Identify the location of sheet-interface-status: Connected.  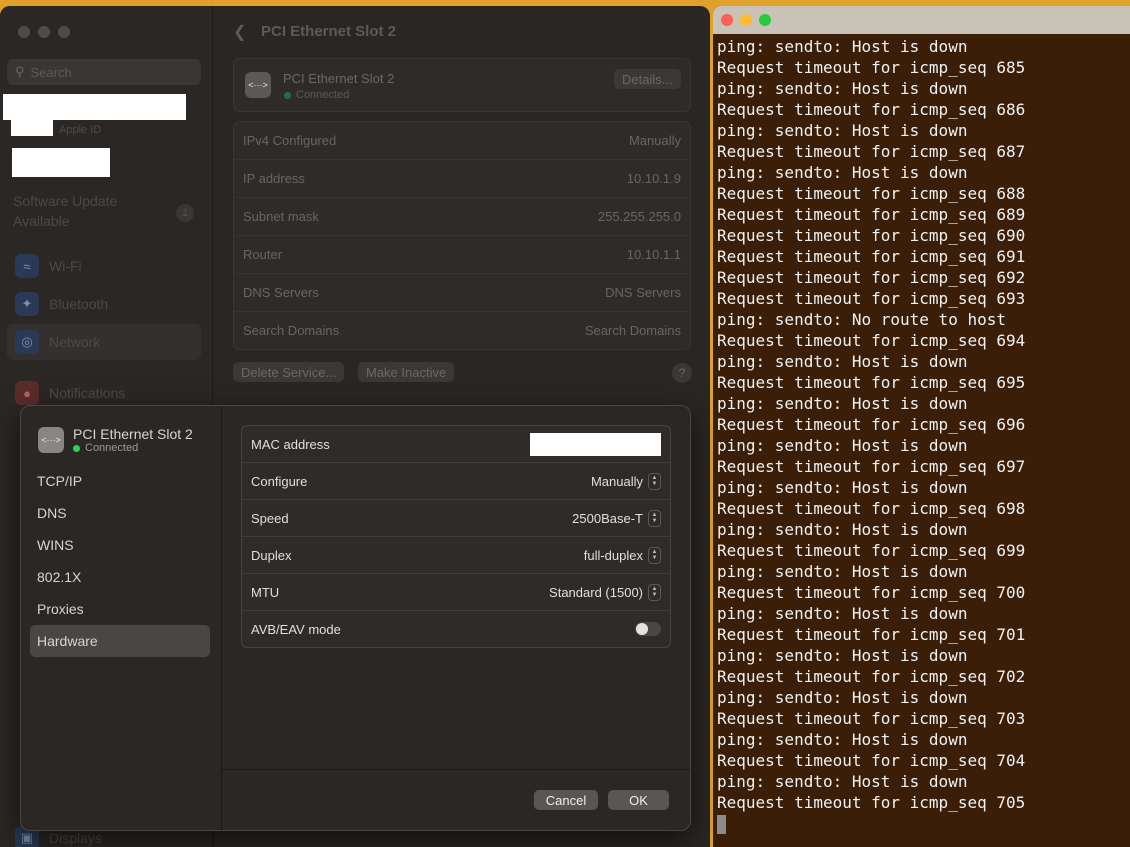
(133, 448).